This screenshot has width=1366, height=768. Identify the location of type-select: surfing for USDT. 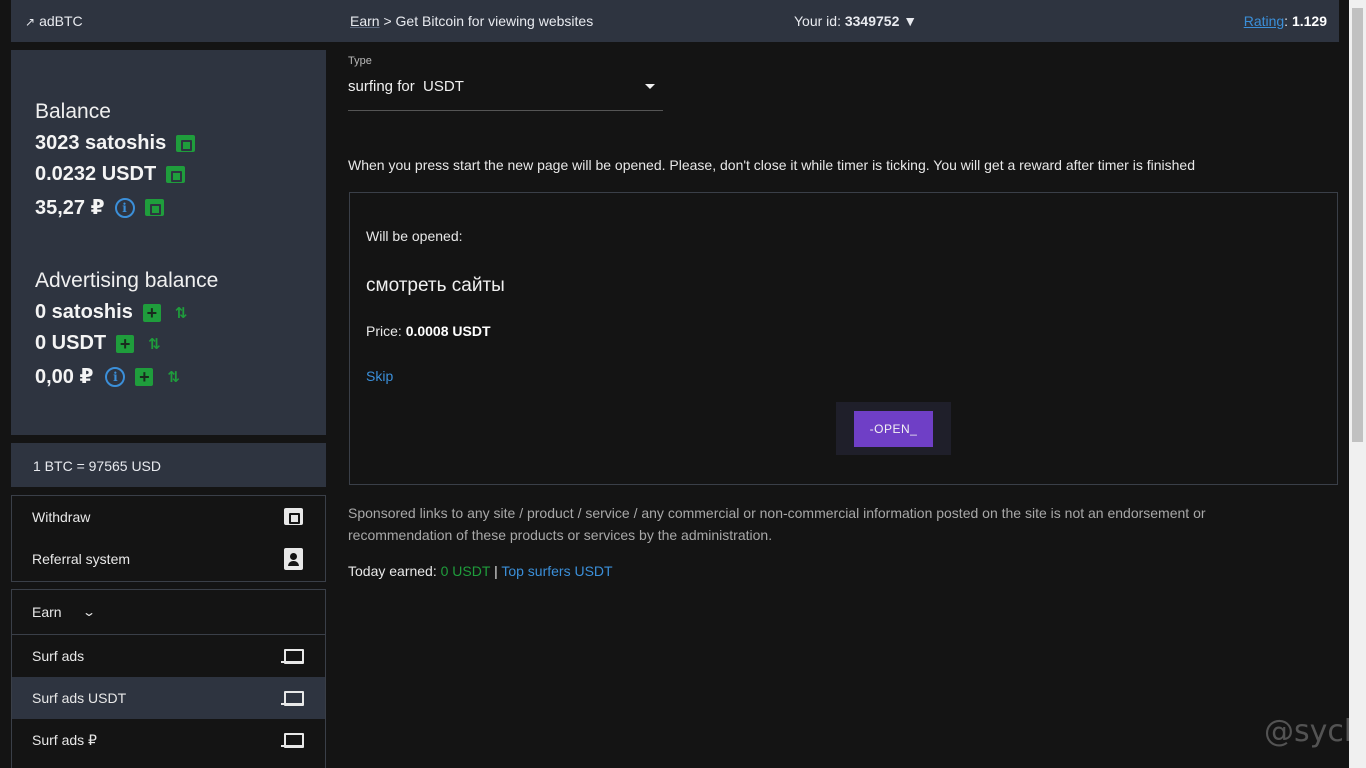
(505, 94).